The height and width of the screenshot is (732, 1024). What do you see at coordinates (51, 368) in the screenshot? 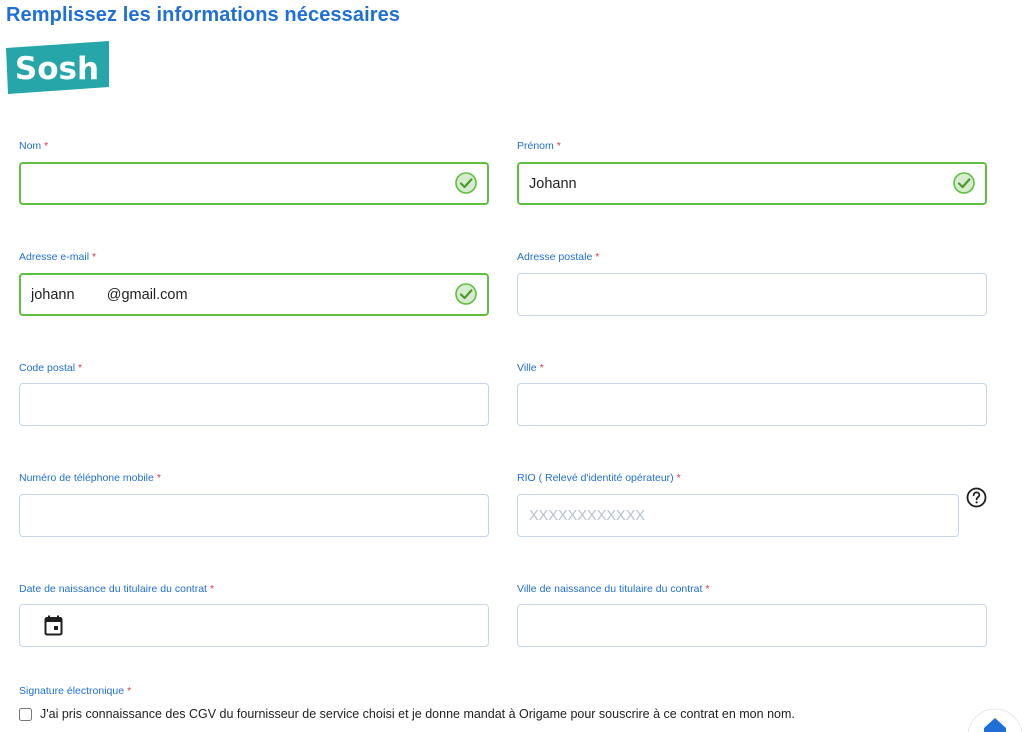
I see `code-postal-label: Code postal *` at bounding box center [51, 368].